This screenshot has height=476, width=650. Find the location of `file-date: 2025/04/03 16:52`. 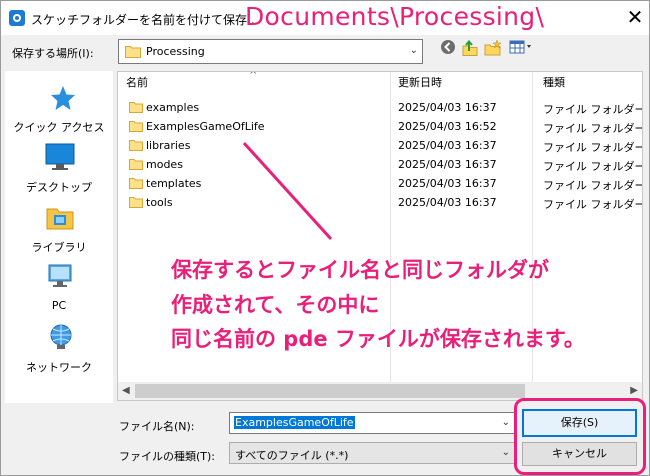

file-date: 2025/04/03 16:52 is located at coordinates (447, 126).